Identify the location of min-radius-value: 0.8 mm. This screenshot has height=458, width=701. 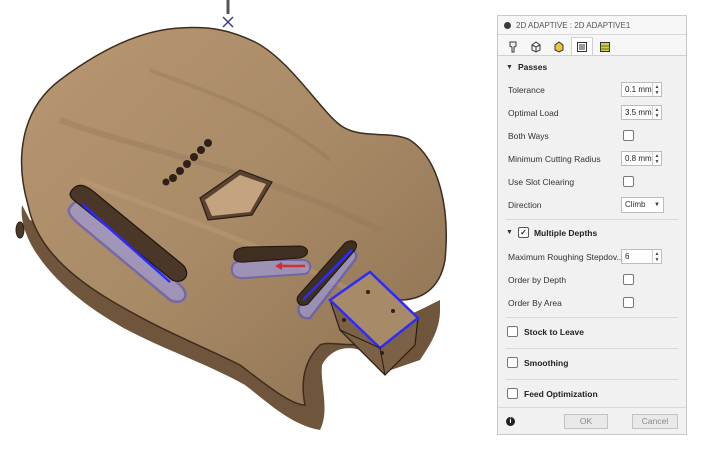
(637, 158).